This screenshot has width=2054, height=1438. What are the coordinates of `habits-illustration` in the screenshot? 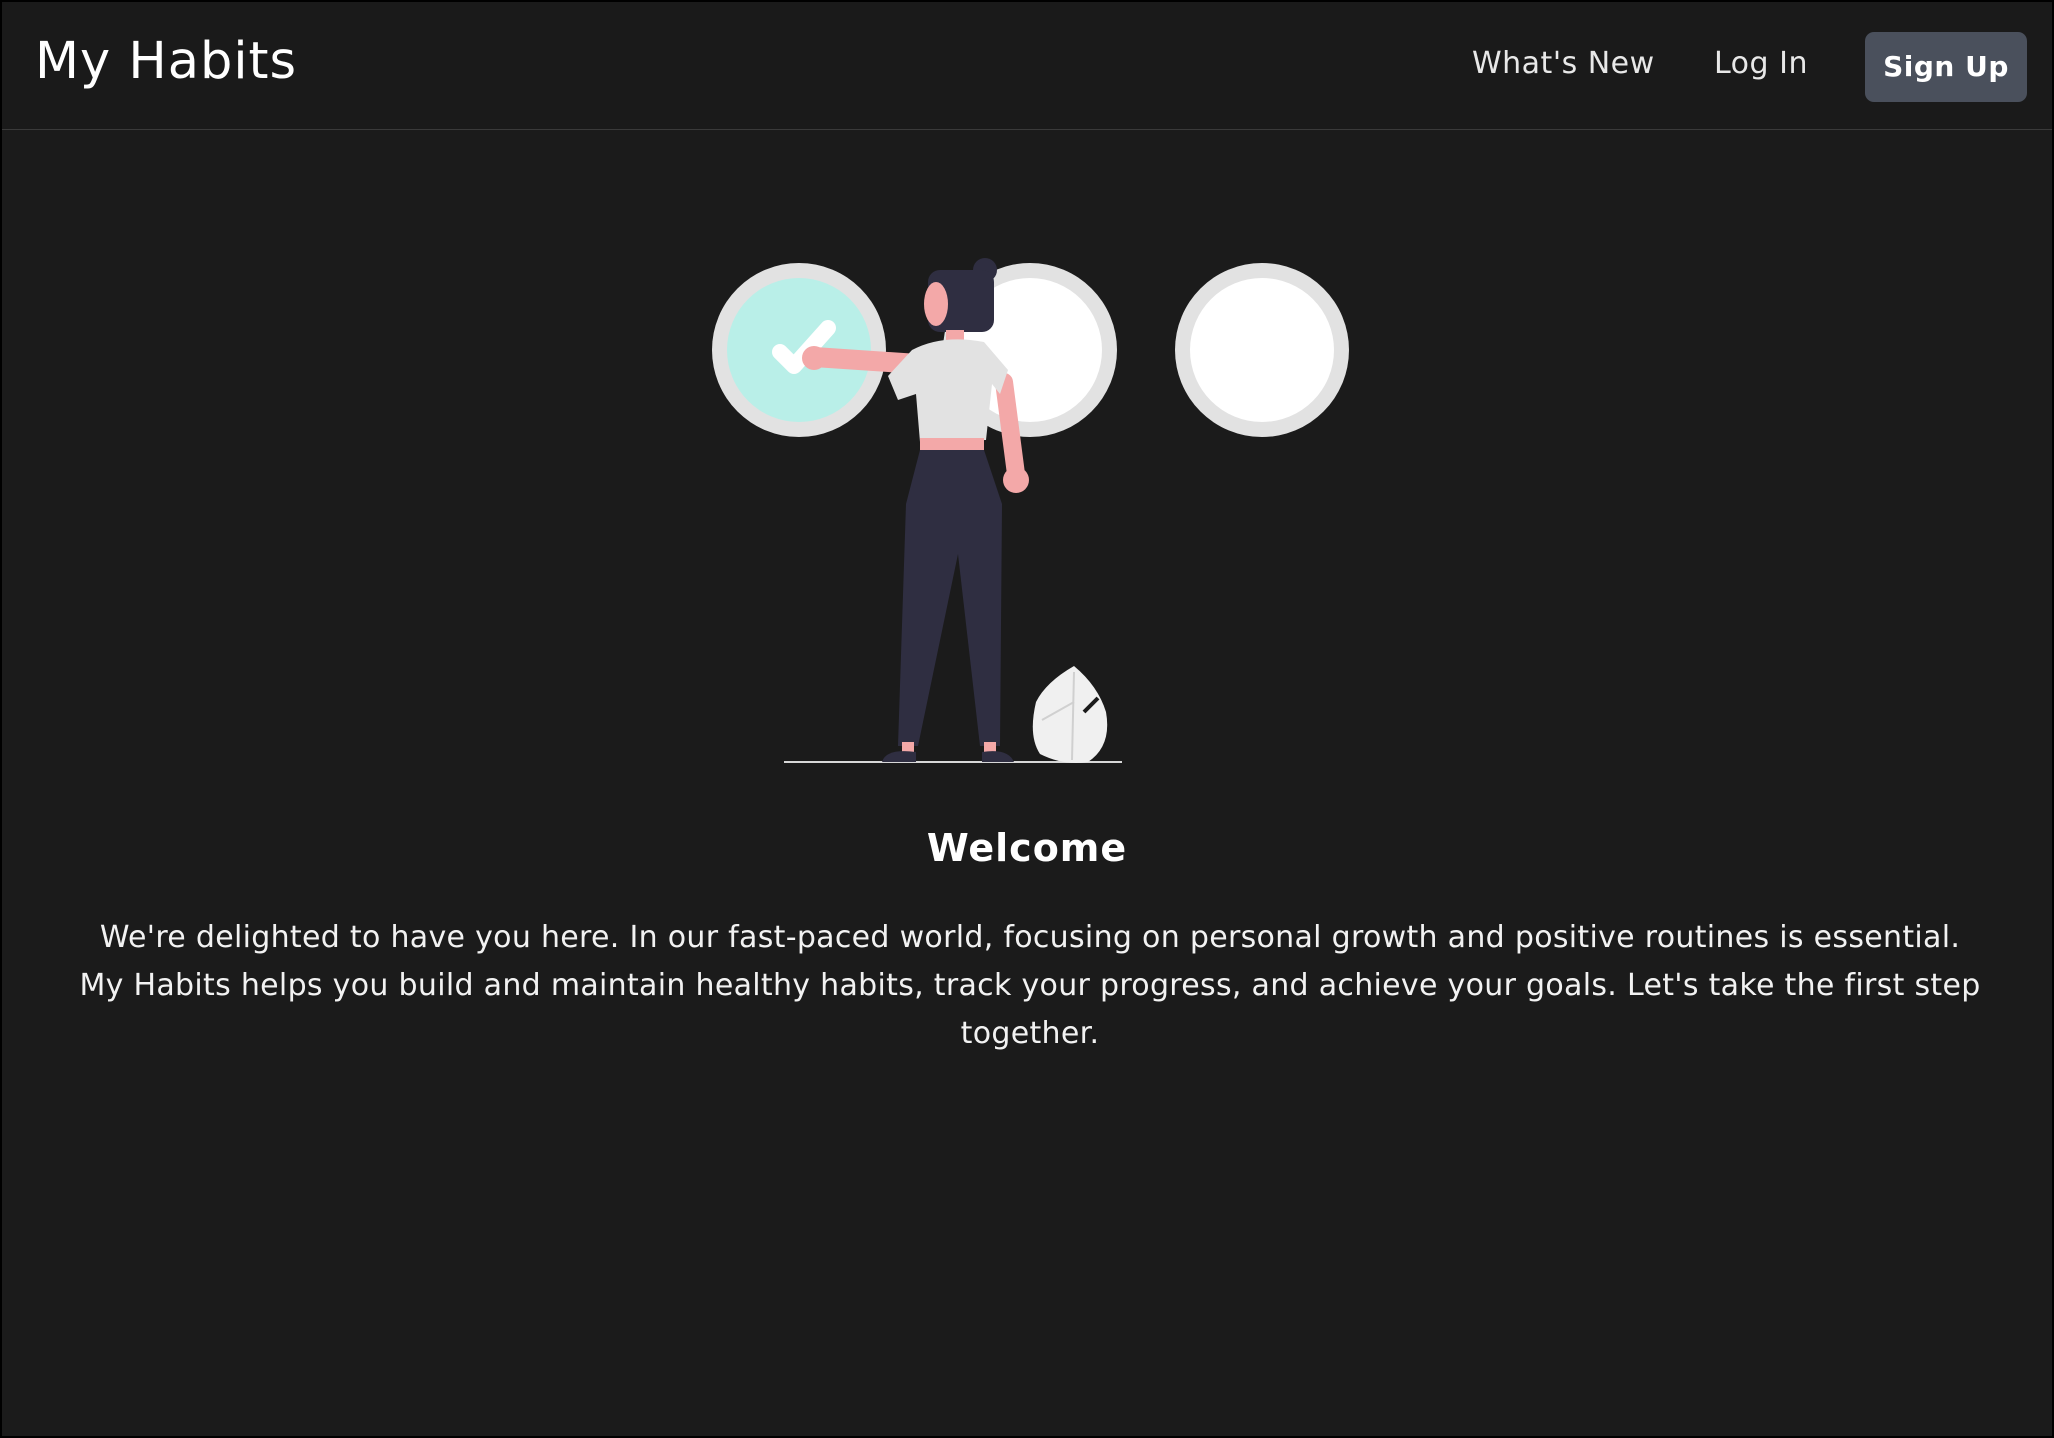 It's located at (1032, 512).